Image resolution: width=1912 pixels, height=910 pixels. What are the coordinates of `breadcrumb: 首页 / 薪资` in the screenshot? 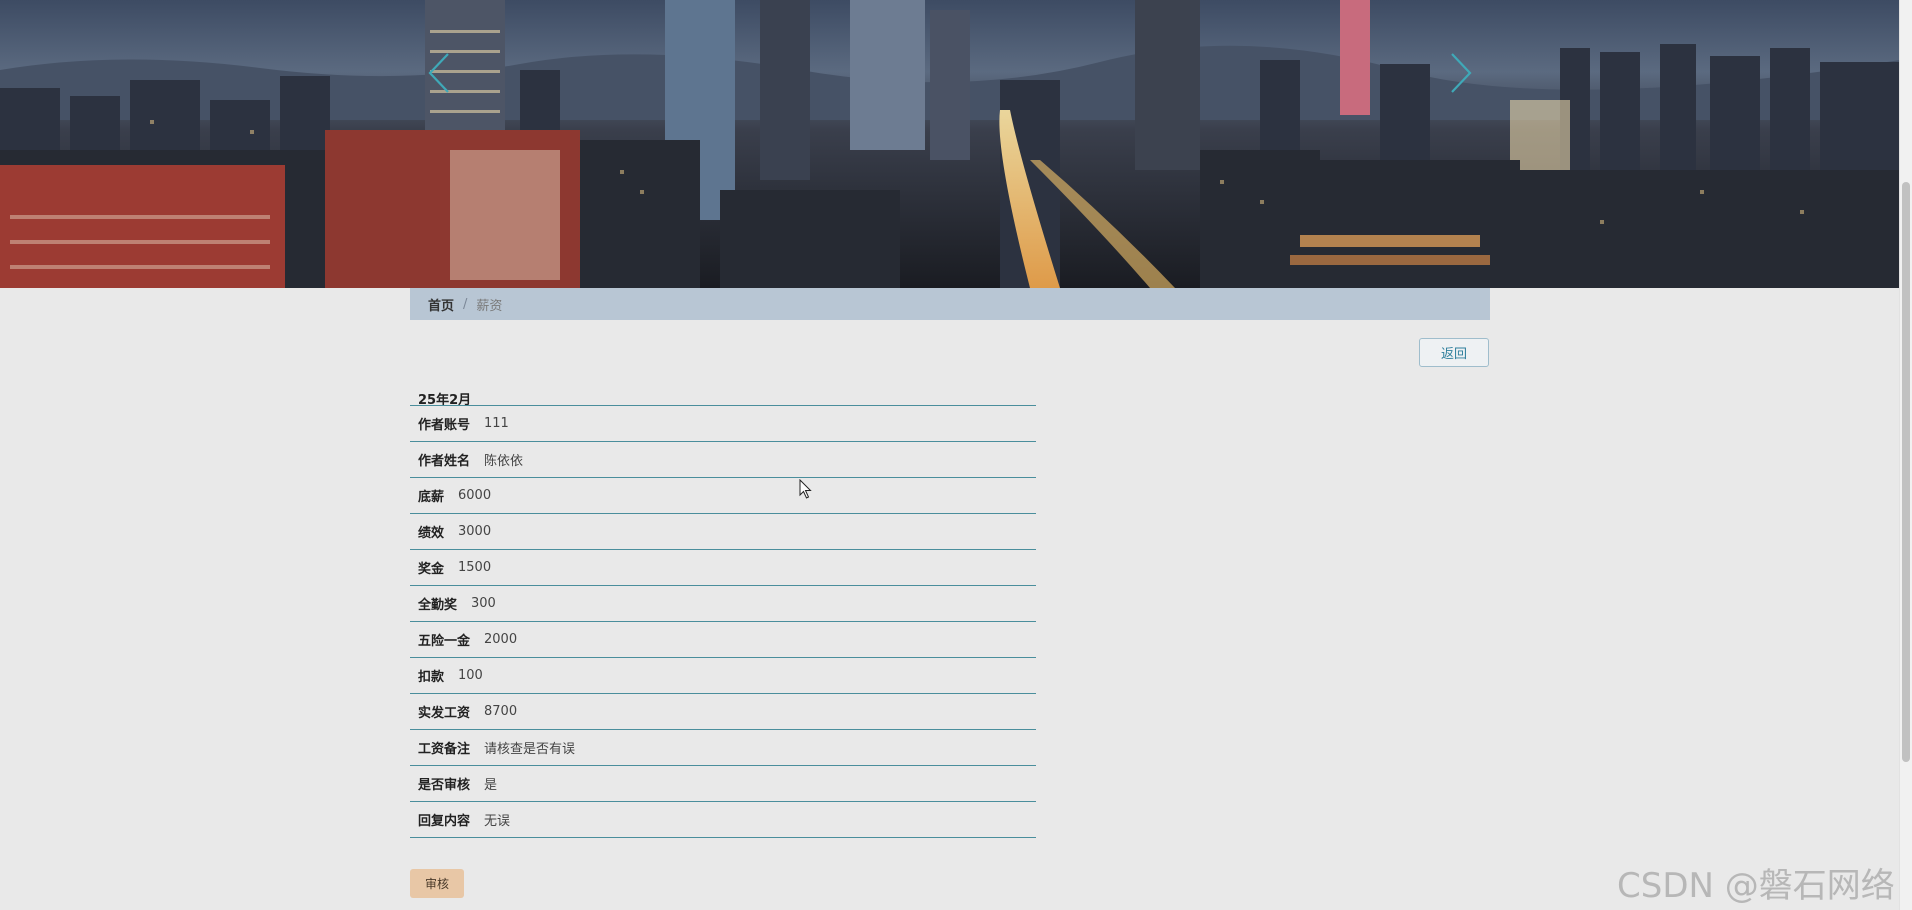 It's located at (950, 304).